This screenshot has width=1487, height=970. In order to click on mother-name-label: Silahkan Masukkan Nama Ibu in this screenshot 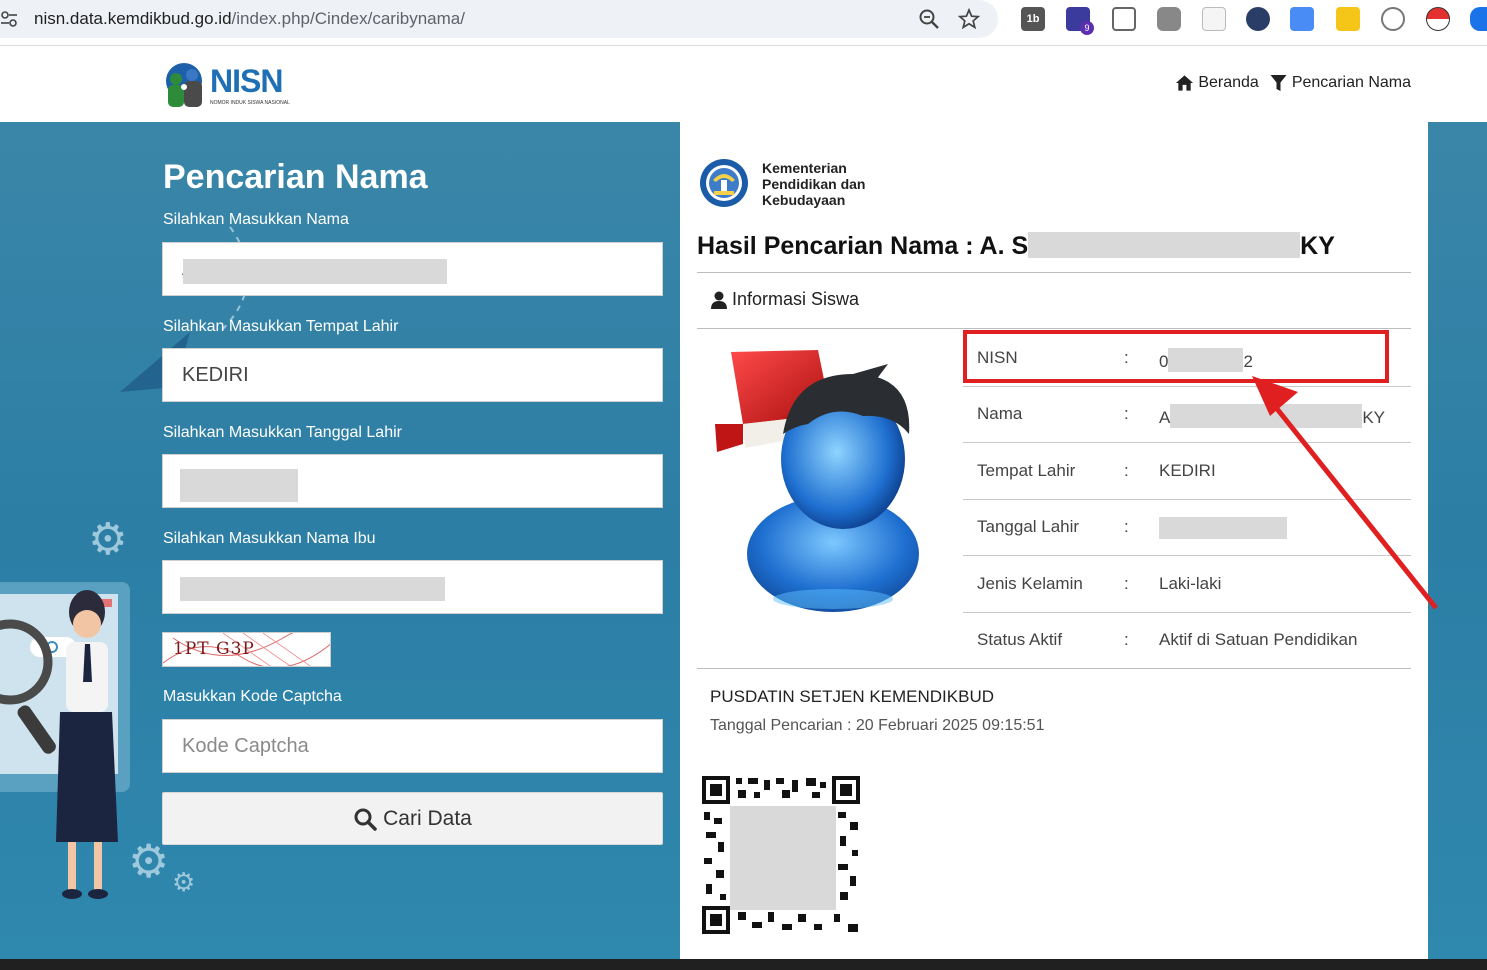, I will do `click(269, 538)`.